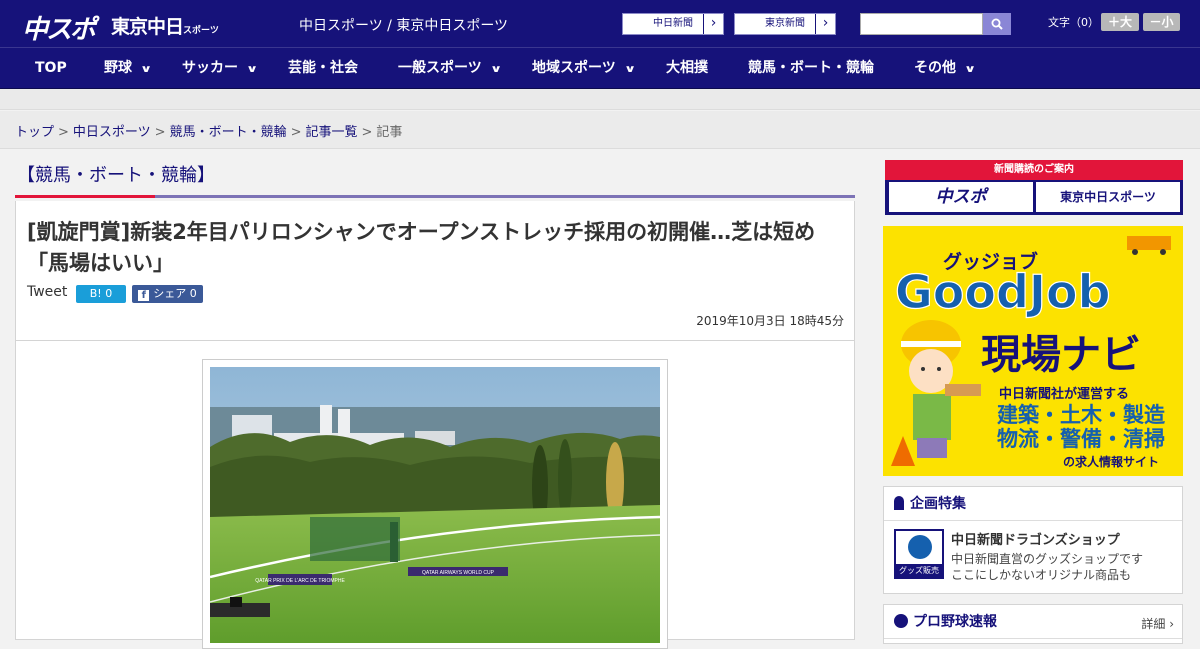  I want to click on subscription-head: 新聞購読のご案内, so click(1034, 170).